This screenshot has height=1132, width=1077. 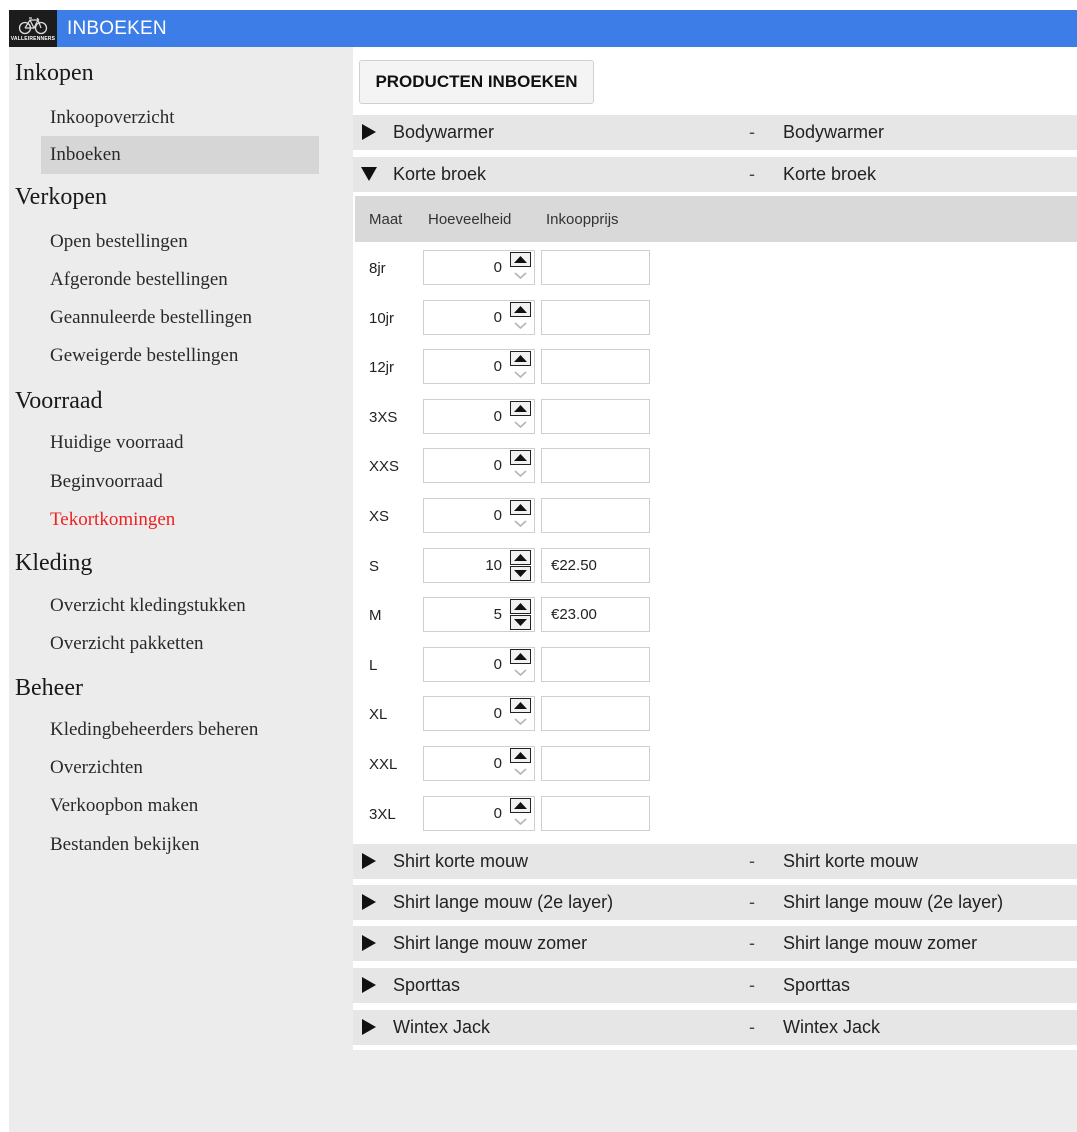 I want to click on product-name: Sporttas, so click(x=427, y=985).